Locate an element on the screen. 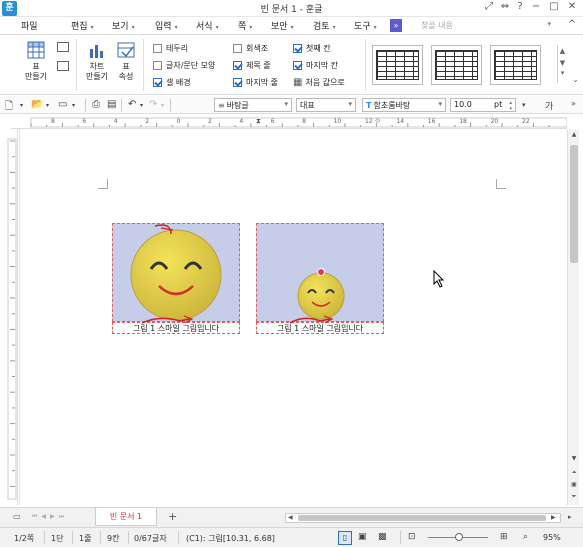  zoom-box-icon: ⊞ is located at coordinates (504, 537).